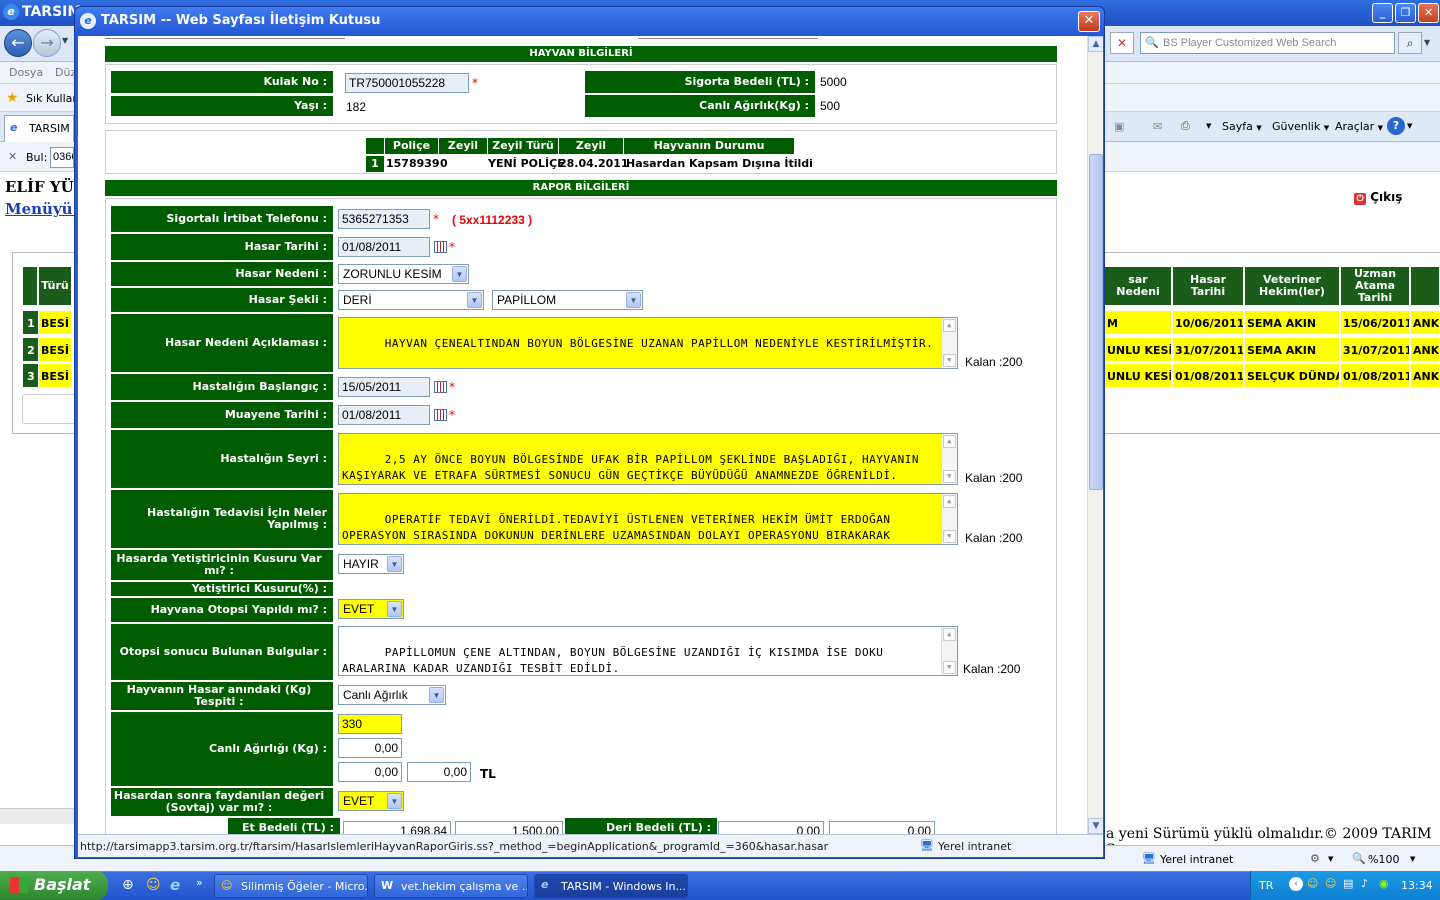 The image size is (1440, 900). What do you see at coordinates (1417, 885) in the screenshot?
I see `clock: 13:34` at bounding box center [1417, 885].